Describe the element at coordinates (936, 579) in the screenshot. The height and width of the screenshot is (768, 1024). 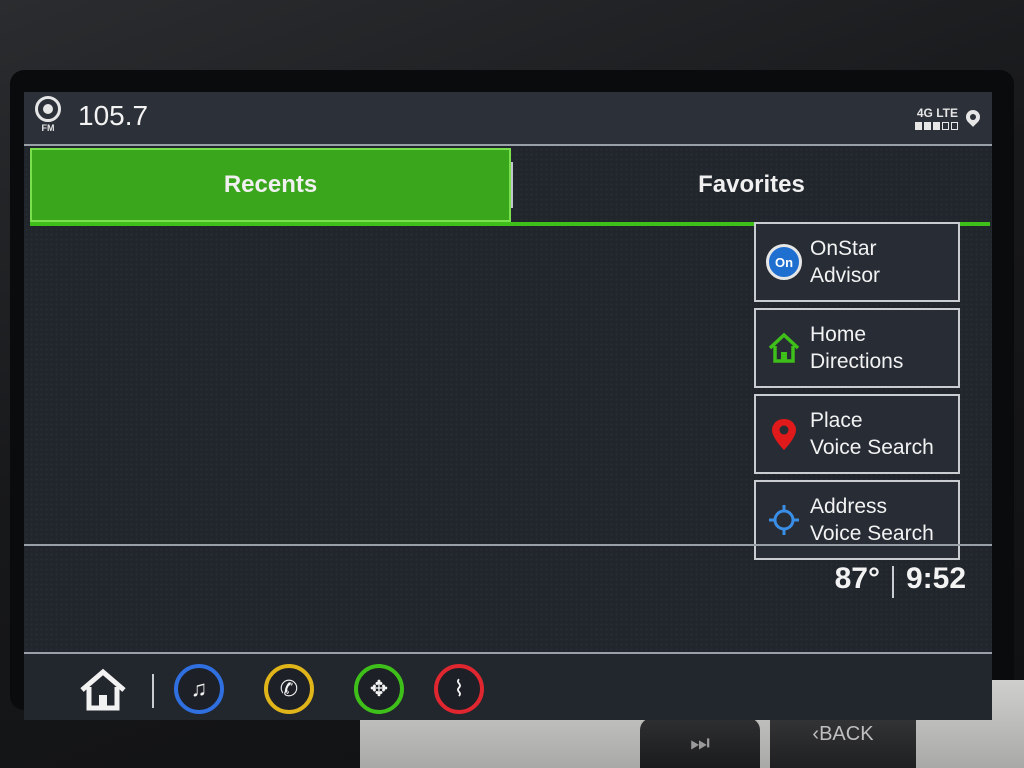
I see `clock: 9:52` at that location.